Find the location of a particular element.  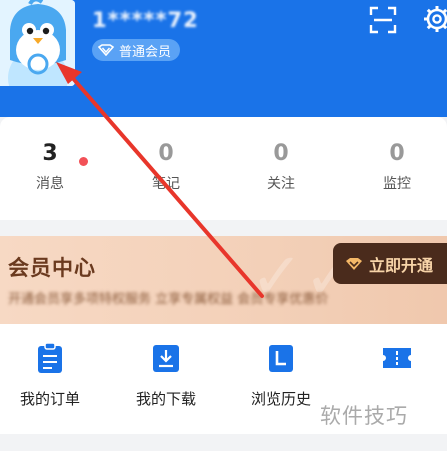

order-icon is located at coordinates (50, 357).